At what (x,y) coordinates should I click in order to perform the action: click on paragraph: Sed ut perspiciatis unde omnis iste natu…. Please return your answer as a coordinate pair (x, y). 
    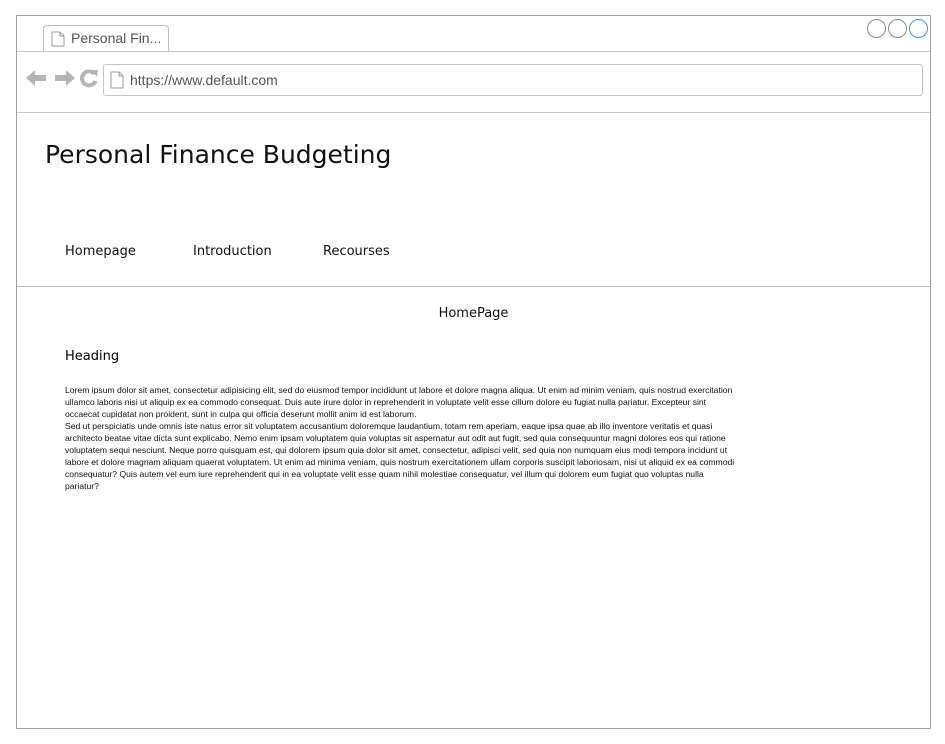
    Looking at the image, I should click on (400, 456).